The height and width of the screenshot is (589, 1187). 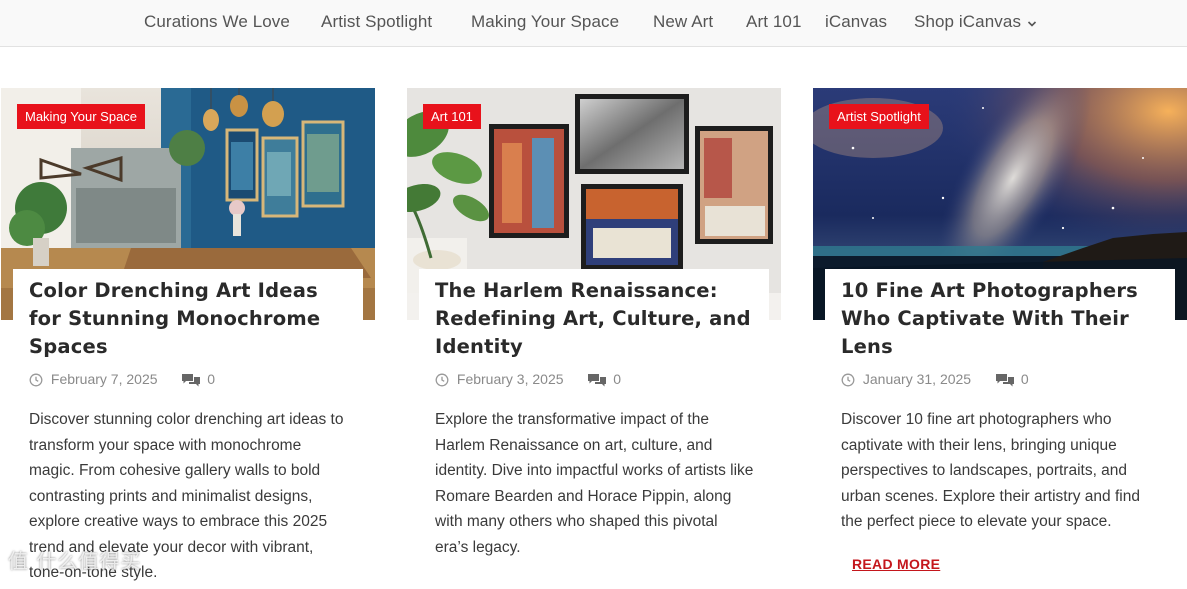 I want to click on chevron-down-icon, so click(x=1032, y=23).